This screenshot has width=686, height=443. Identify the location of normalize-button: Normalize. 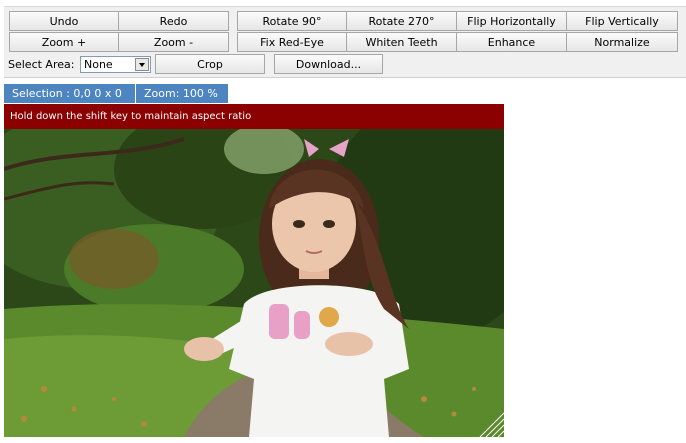
(622, 42).